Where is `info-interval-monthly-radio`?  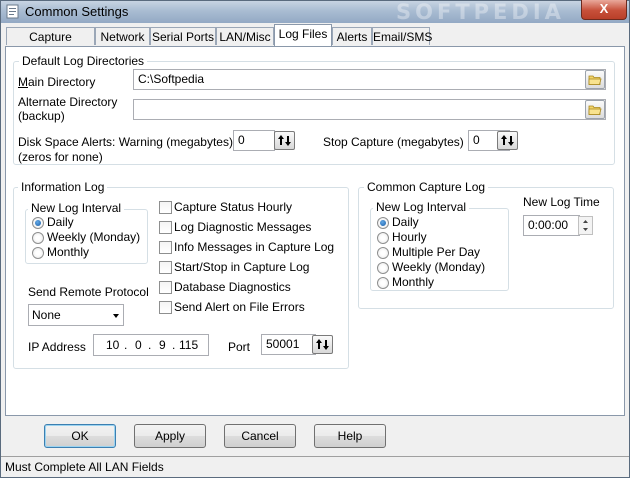
info-interval-monthly-radio is located at coordinates (38, 253).